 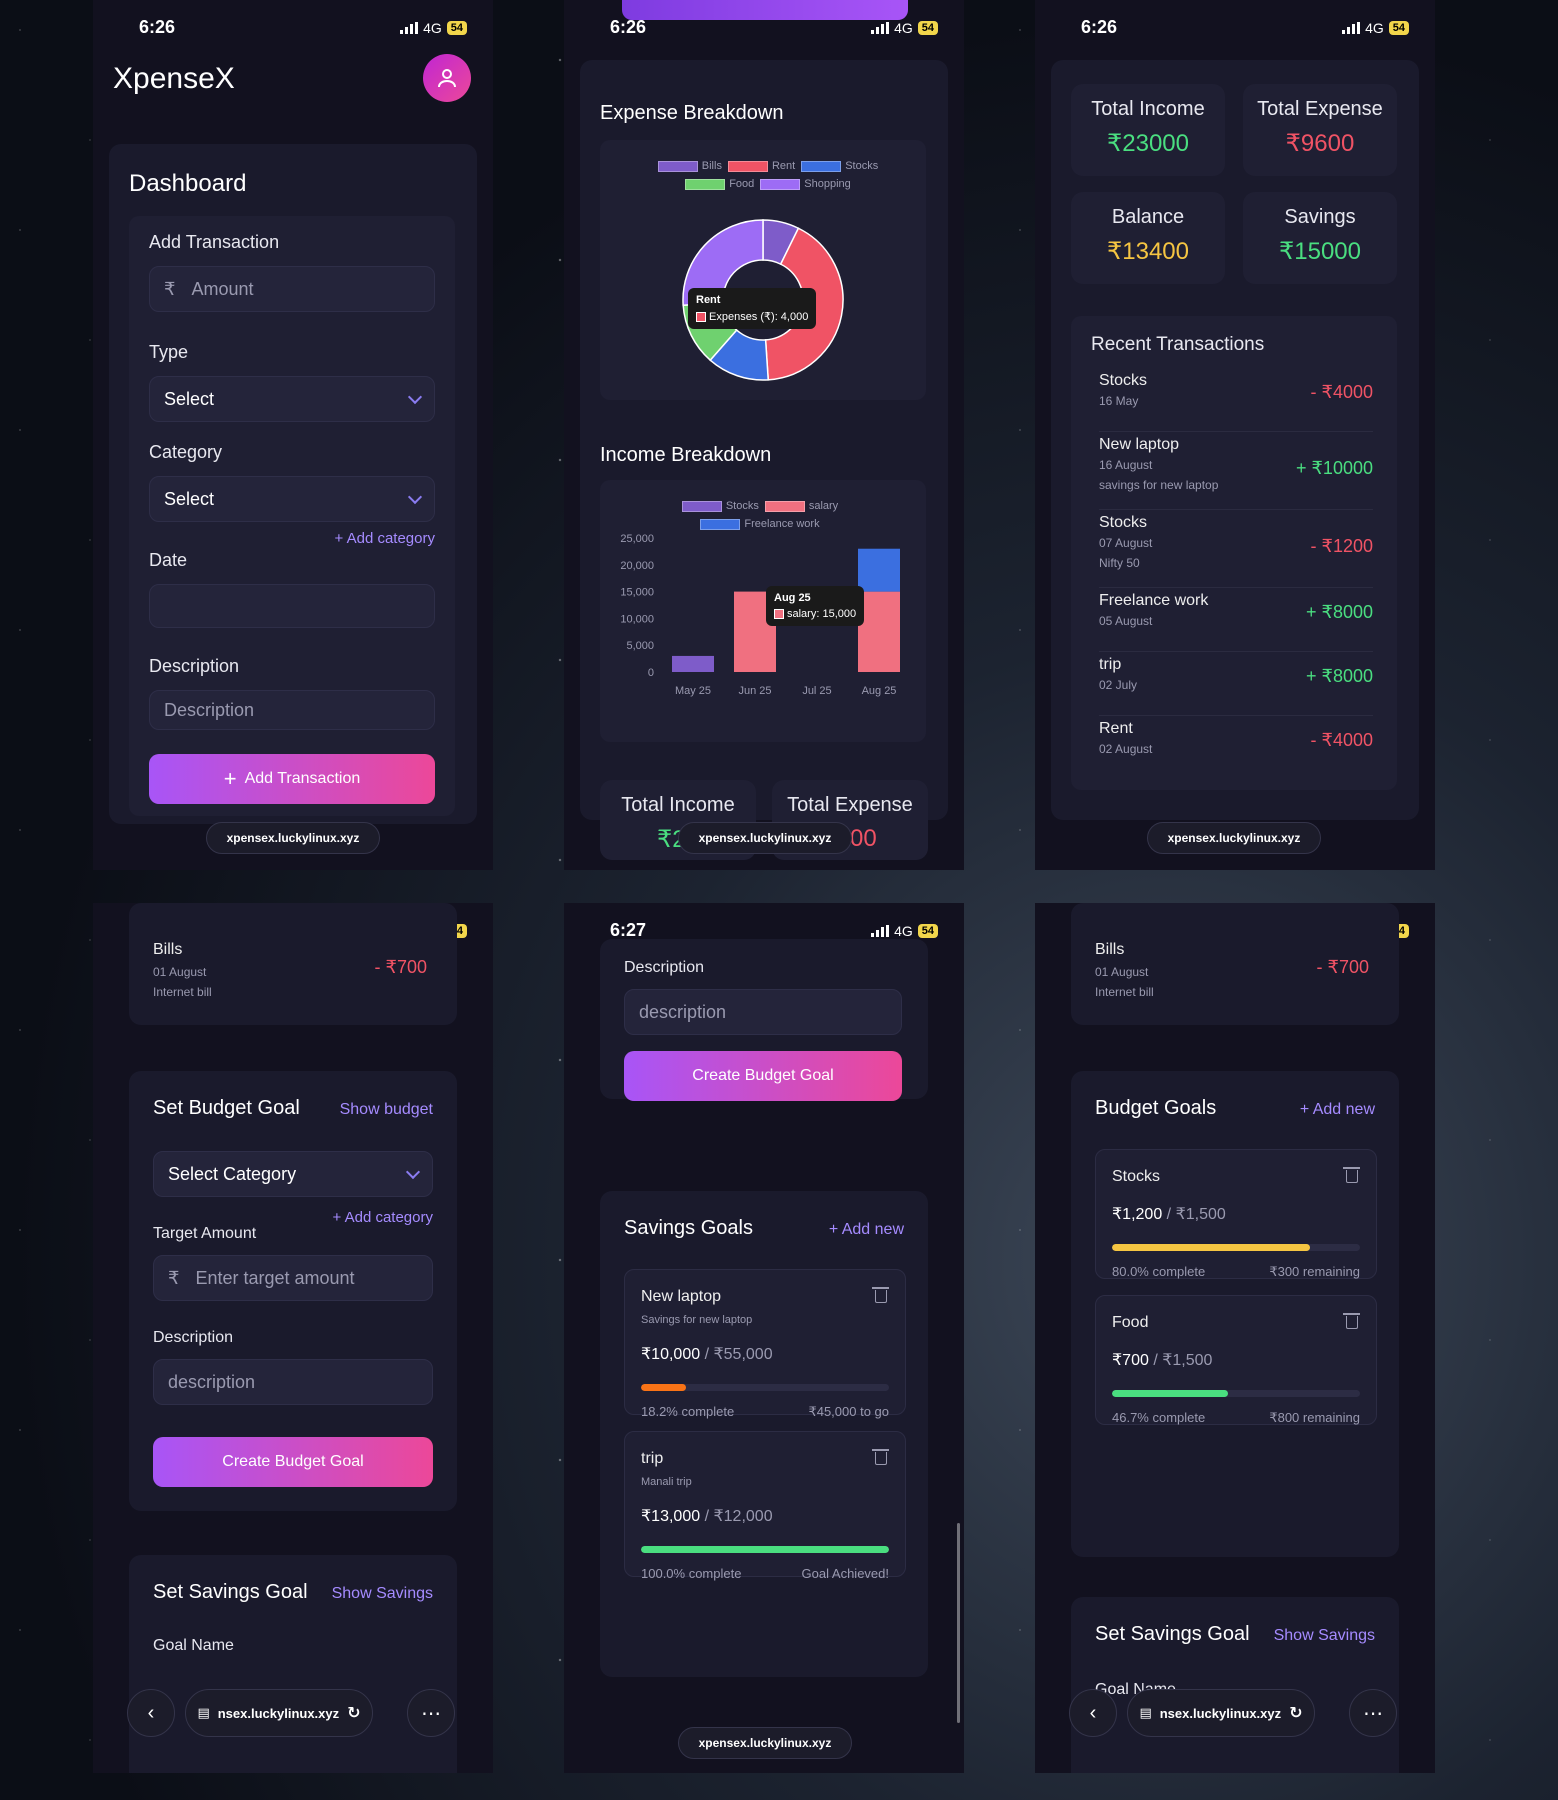 I want to click on x-tick-label: Jul 25, so click(x=816, y=691).